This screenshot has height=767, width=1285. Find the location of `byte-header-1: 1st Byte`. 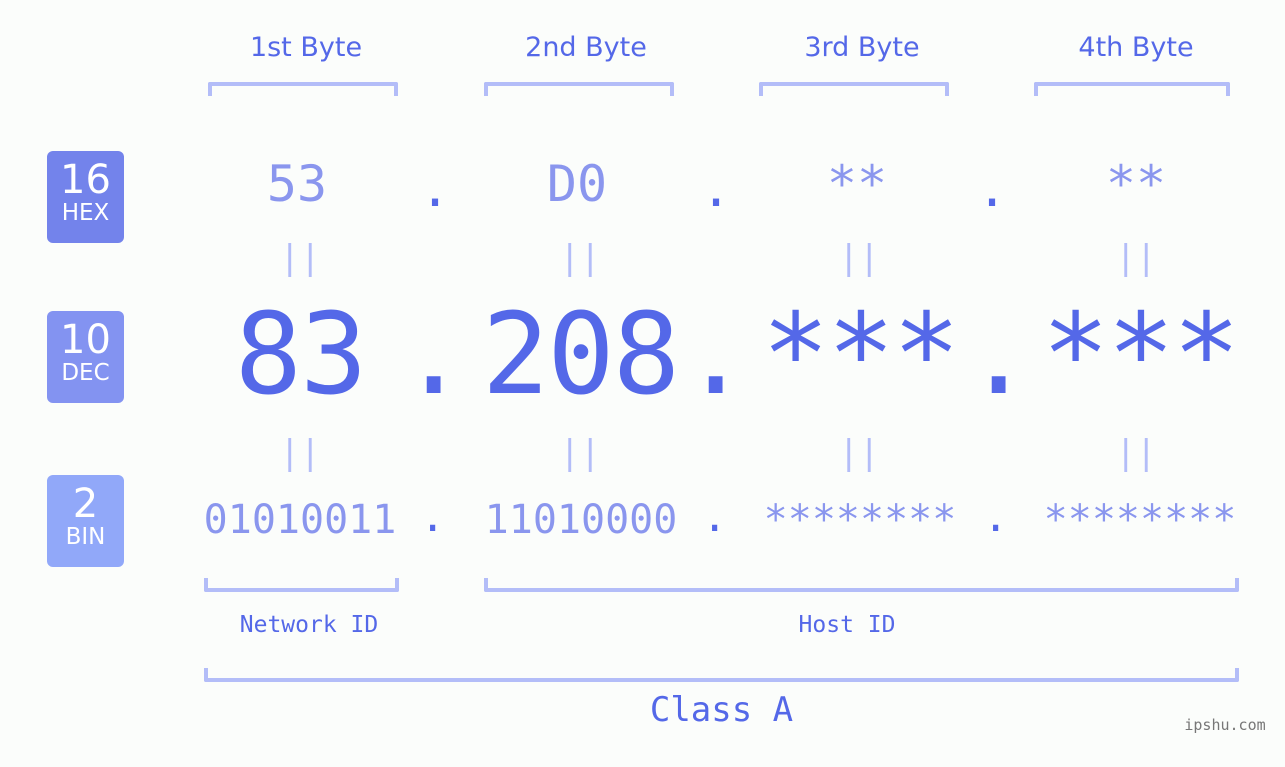

byte-header-1: 1st Byte is located at coordinates (306, 47).